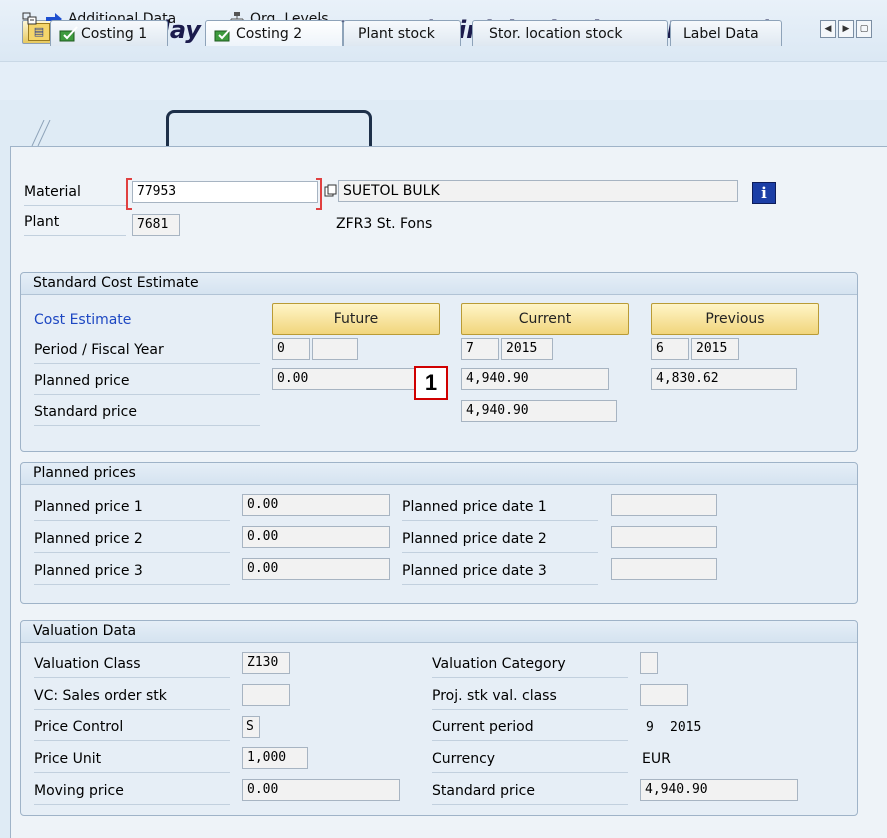 The image size is (887, 838). I want to click on price-control-field: S, so click(251, 727).